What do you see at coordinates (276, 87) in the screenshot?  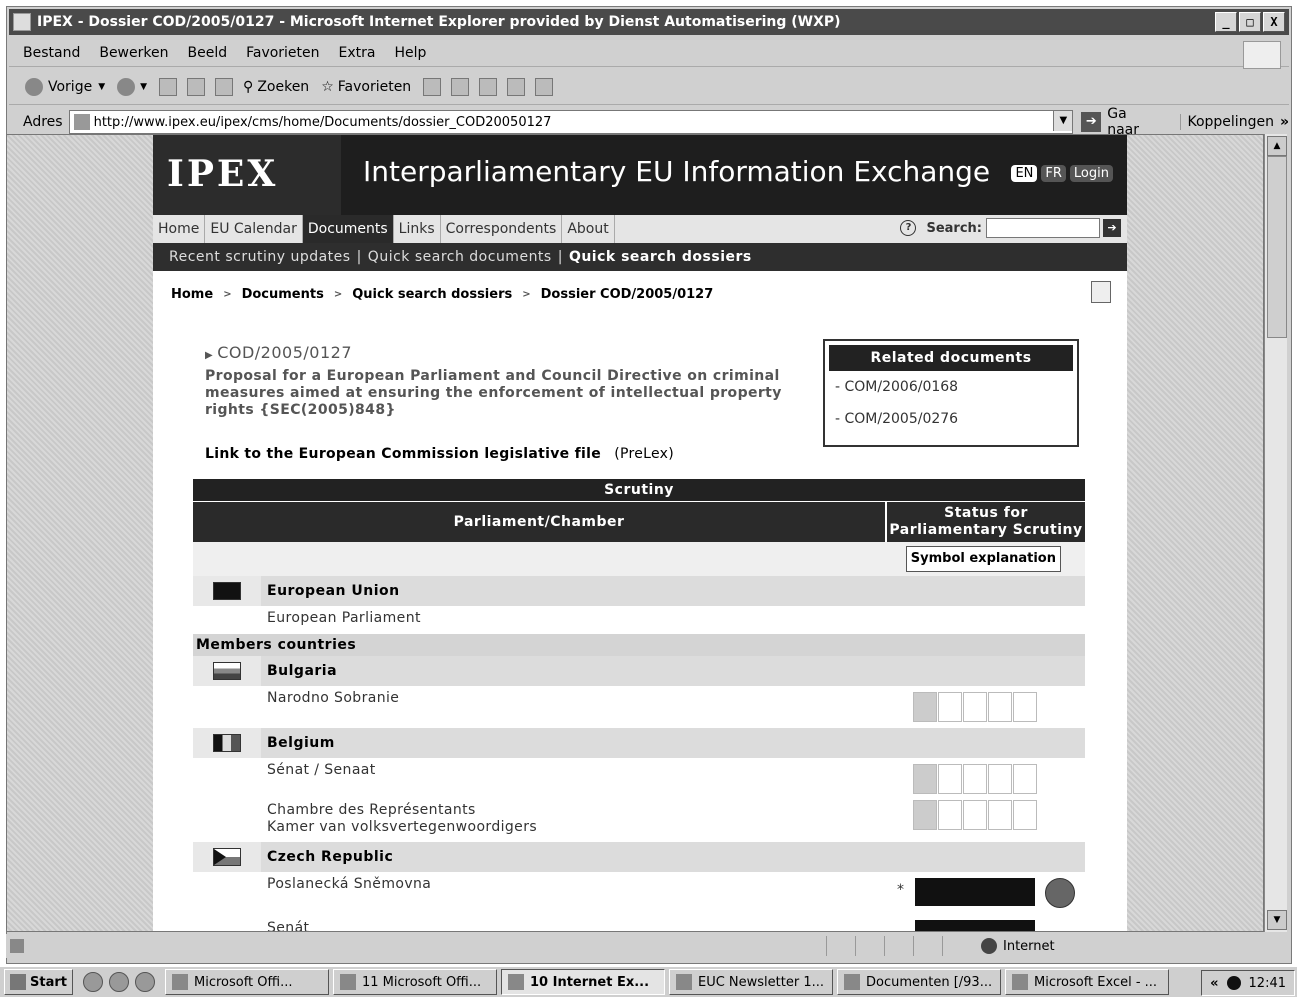 I see `search-button: ⚲ Zoeken` at bounding box center [276, 87].